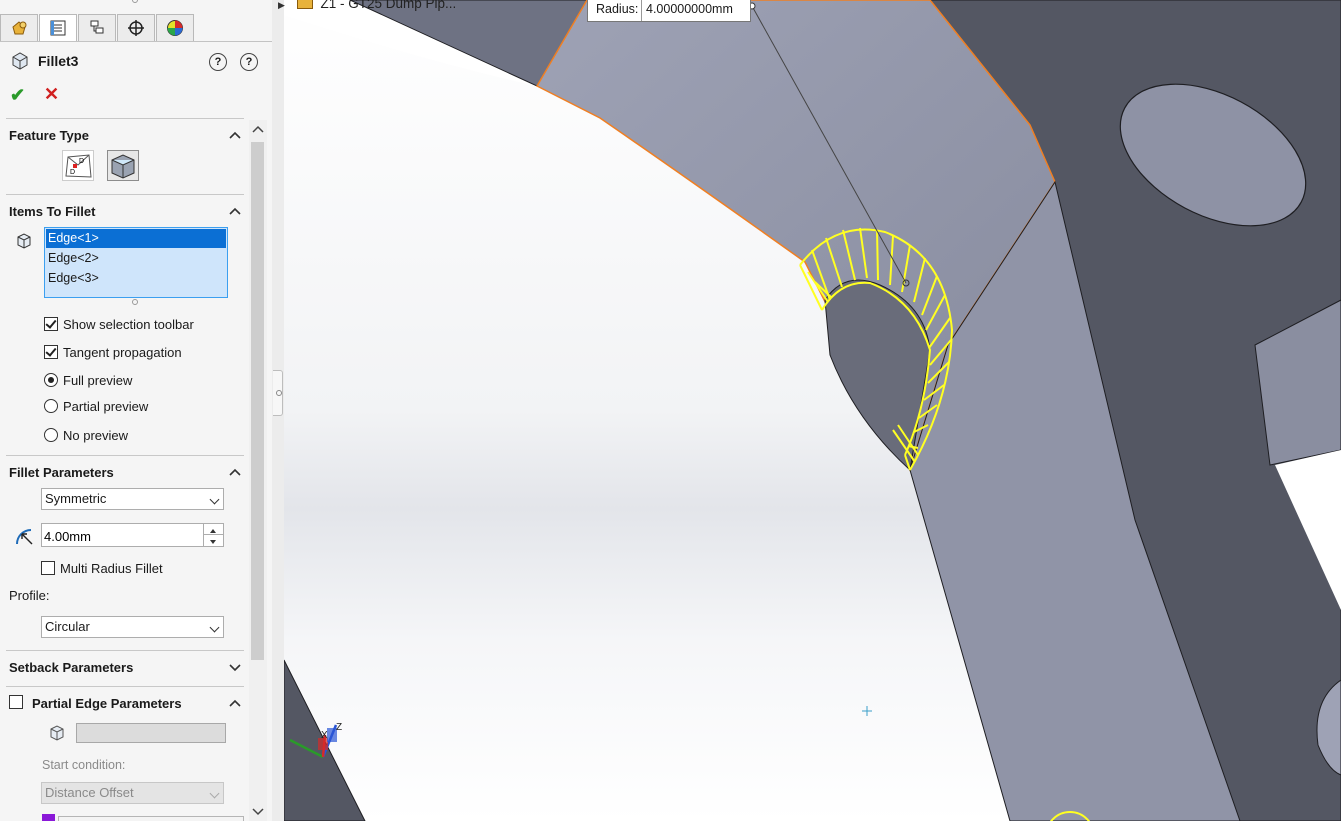 The width and height of the screenshot is (1341, 821). Describe the element at coordinates (67, 626) in the screenshot. I see `profile-value: Circular` at that location.